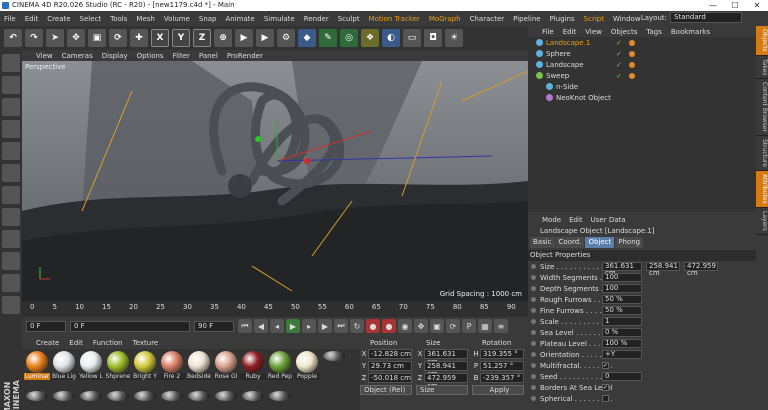  What do you see at coordinates (177, 19) in the screenshot?
I see `menu-volume: Volume` at bounding box center [177, 19].